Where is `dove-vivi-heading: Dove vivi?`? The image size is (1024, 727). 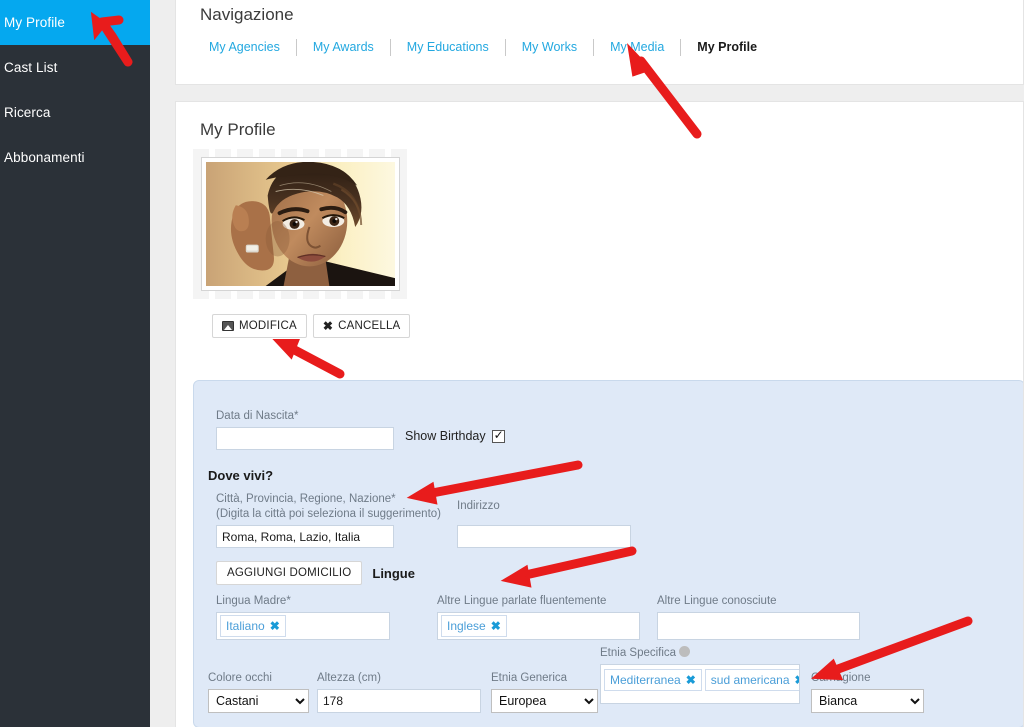
dove-vivi-heading: Dove vivi? is located at coordinates (241, 475).